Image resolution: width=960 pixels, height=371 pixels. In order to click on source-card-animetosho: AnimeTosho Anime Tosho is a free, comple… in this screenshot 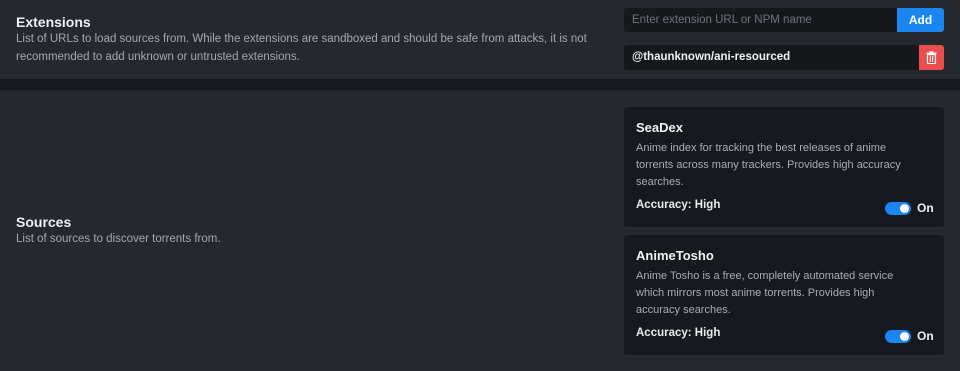, I will do `click(784, 295)`.